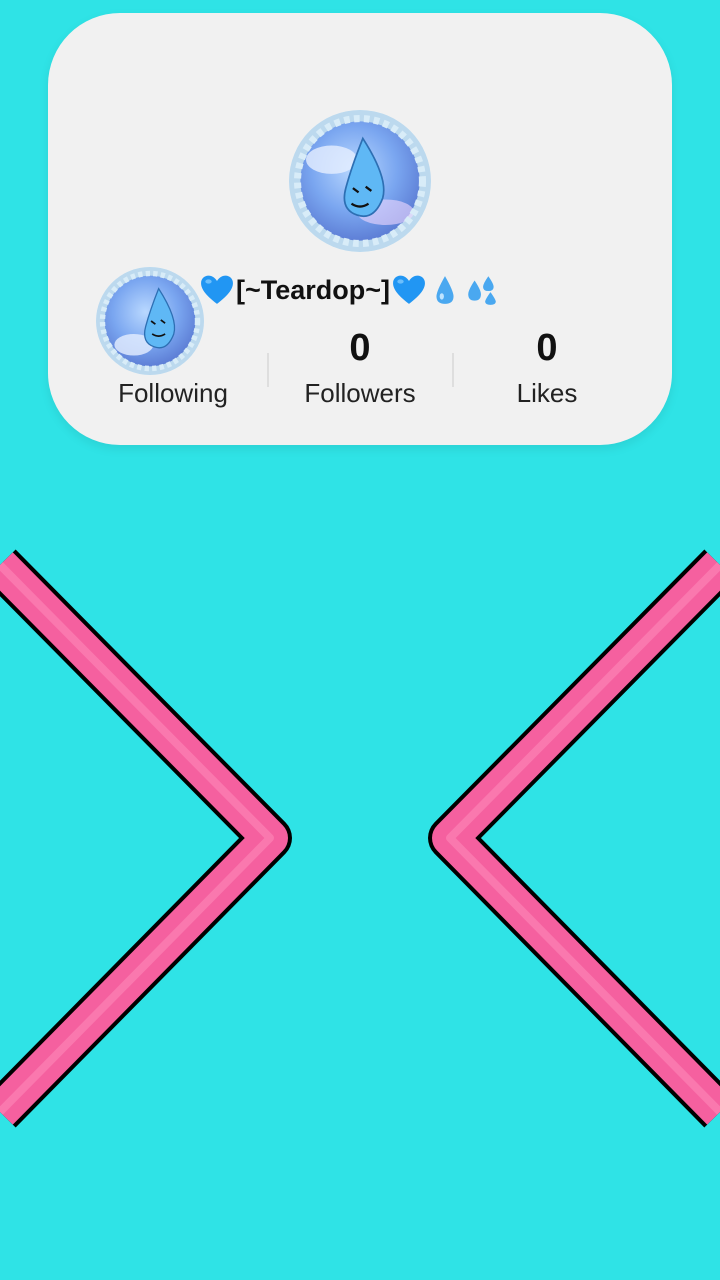 The image size is (720, 1280). Describe the element at coordinates (482, 290) in the screenshot. I see `sweat-droplets-icon` at that location.